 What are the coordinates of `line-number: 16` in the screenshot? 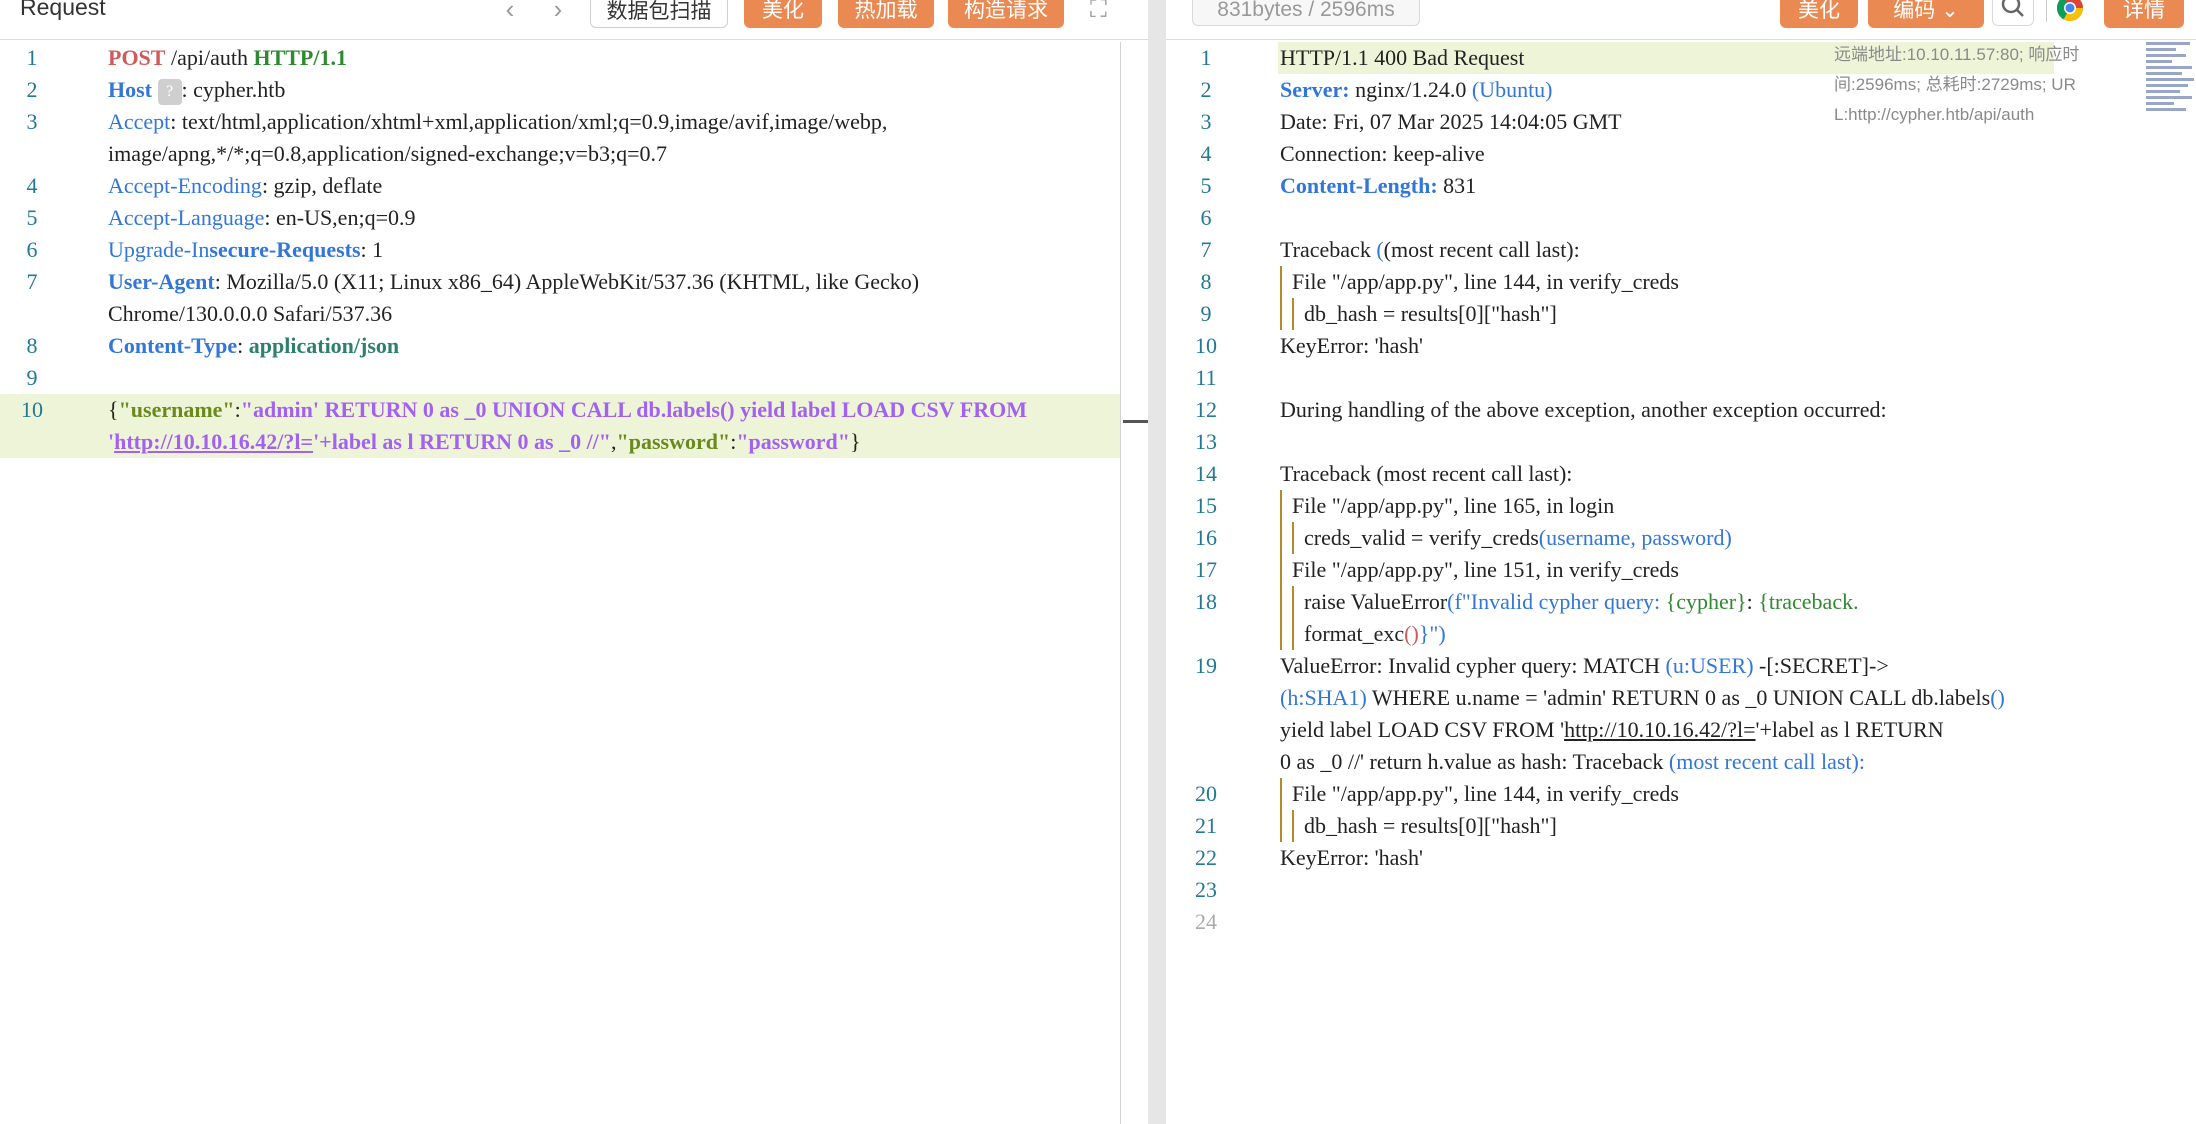 It's located at (1206, 537).